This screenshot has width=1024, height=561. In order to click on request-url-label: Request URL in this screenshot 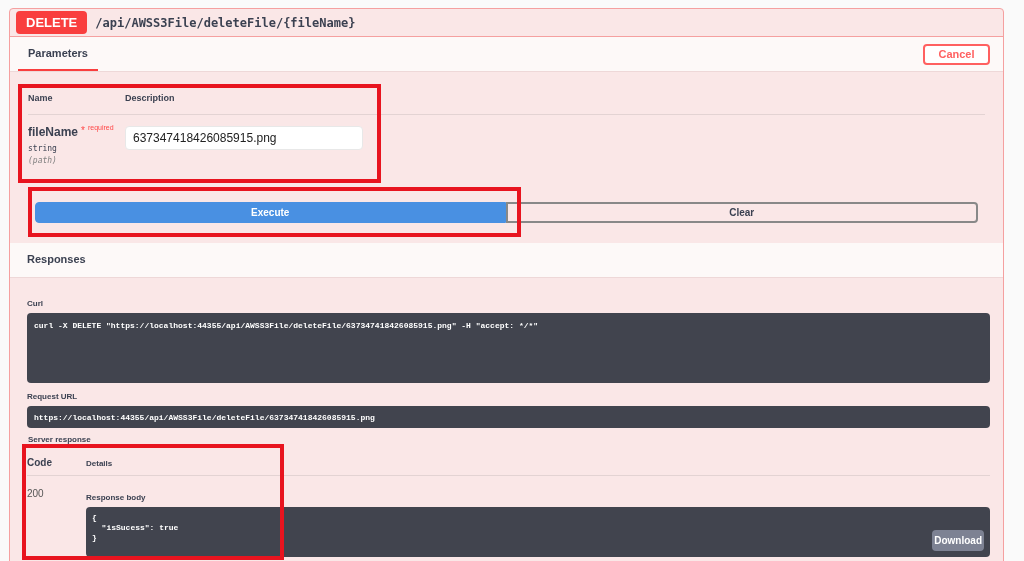, I will do `click(53, 396)`.